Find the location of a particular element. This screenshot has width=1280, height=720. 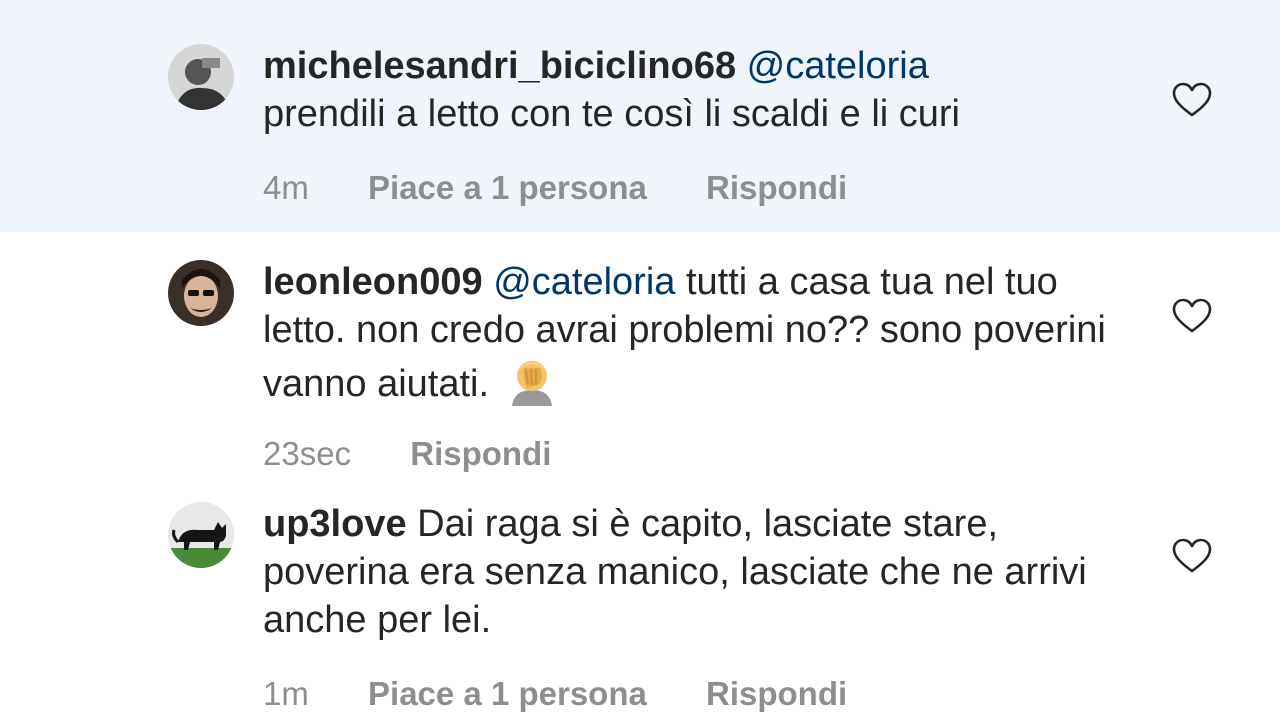

comment-username: michelesandri_biciclino68 is located at coordinates (499, 66).